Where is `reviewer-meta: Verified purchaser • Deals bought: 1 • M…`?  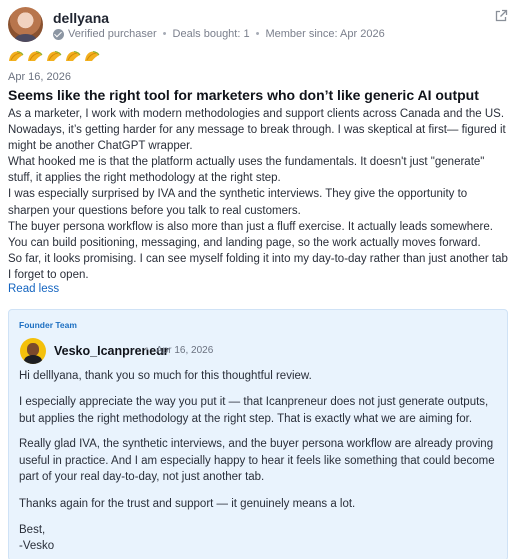
reviewer-meta: Verified purchaser • Deals bought: 1 • M… is located at coordinates (219, 34).